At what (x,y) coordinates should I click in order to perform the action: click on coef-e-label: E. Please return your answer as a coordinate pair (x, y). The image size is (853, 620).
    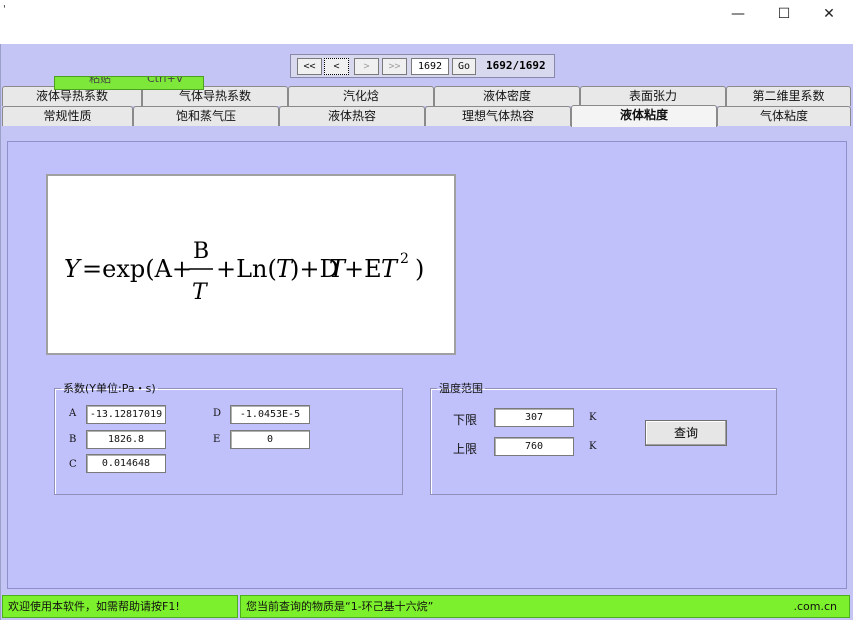
    Looking at the image, I should click on (217, 439).